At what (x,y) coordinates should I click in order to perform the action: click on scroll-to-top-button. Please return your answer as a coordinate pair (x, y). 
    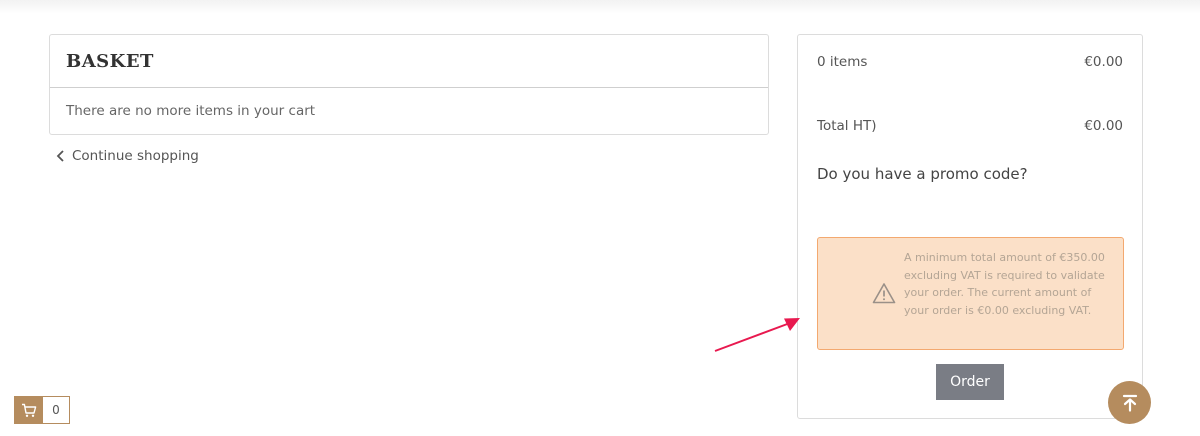
    Looking at the image, I should click on (1129, 402).